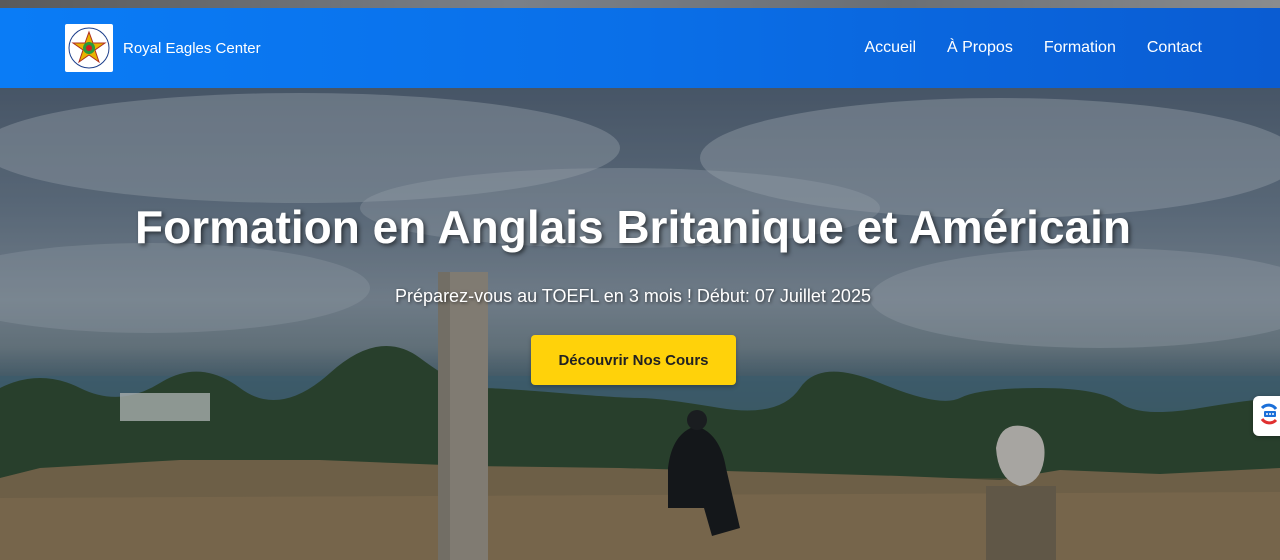 The height and width of the screenshot is (560, 1280). What do you see at coordinates (1174, 48) in the screenshot?
I see `nav-link-contact: Contact` at bounding box center [1174, 48].